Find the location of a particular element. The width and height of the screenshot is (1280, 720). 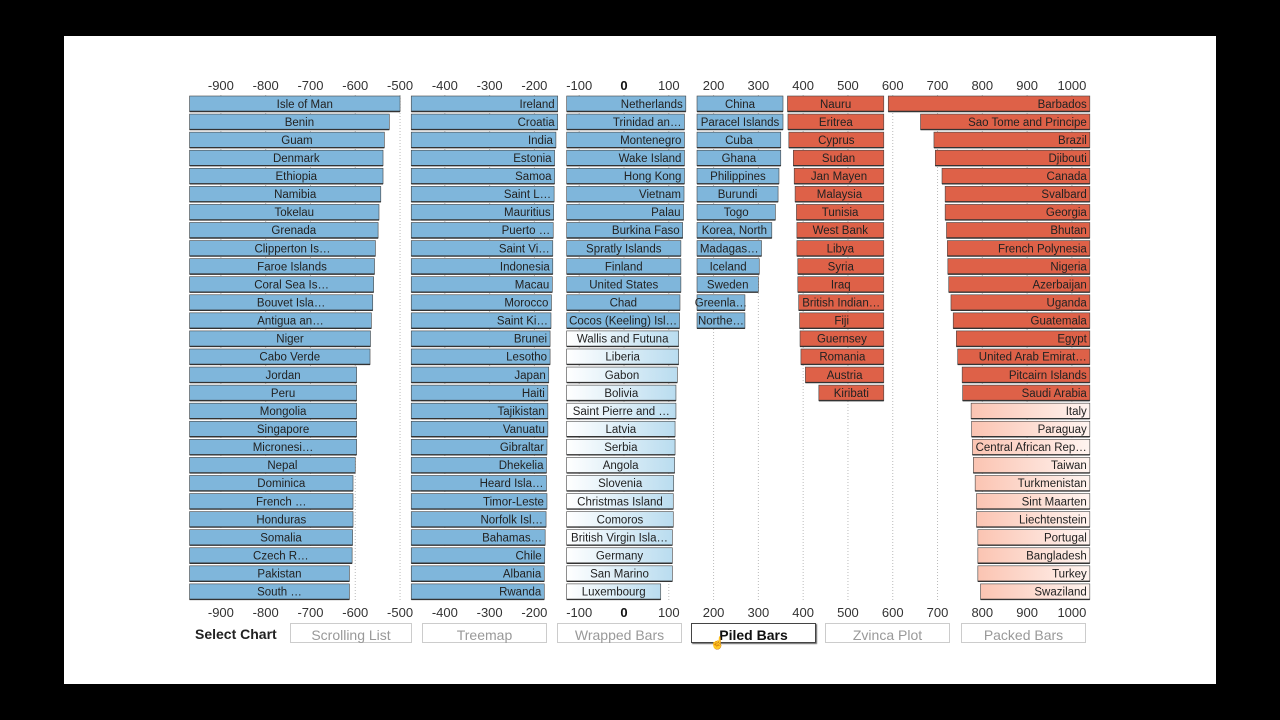

bar-label: Germany is located at coordinates (620, 557).